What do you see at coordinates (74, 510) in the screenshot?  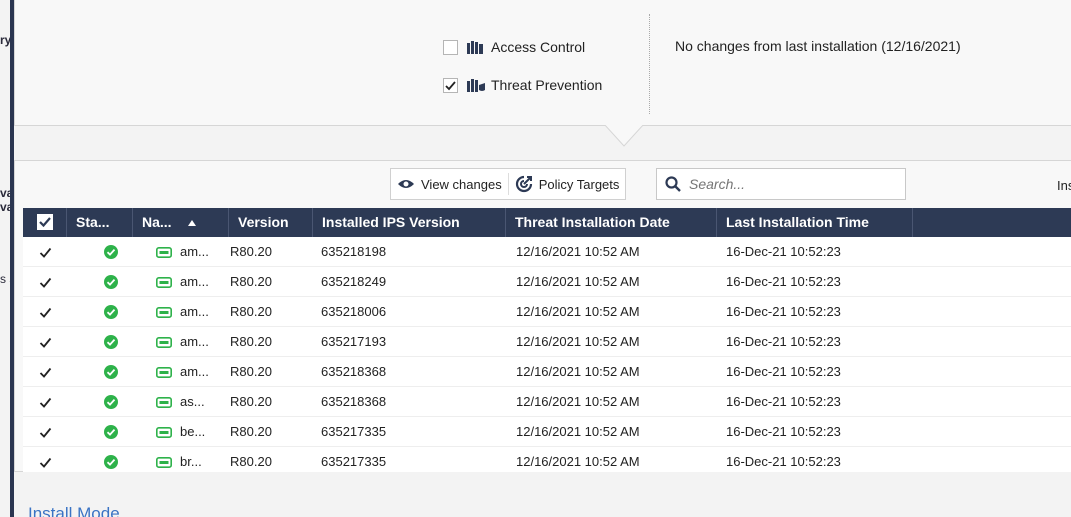 I see `install-mode-link: Install Mode` at bounding box center [74, 510].